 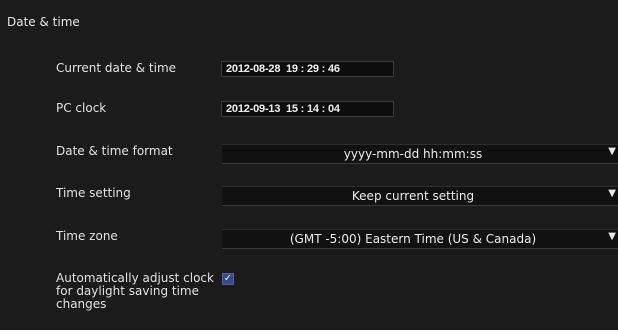 I want to click on section-title: Date & time, so click(x=43, y=22).